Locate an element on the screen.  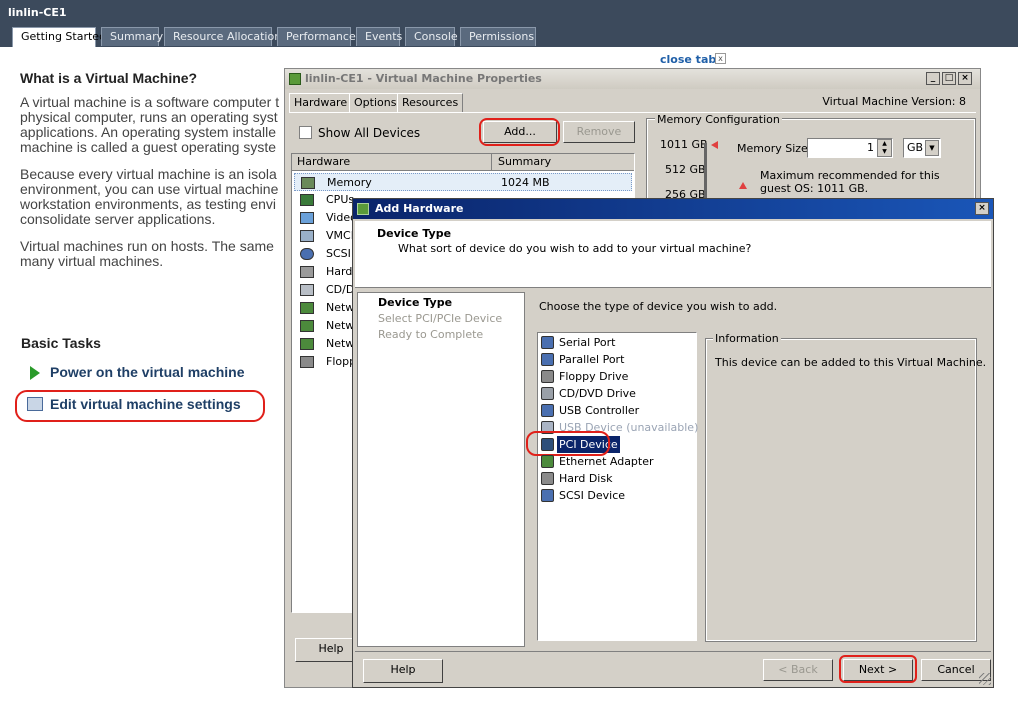
footer-divider is located at coordinates (673, 651).